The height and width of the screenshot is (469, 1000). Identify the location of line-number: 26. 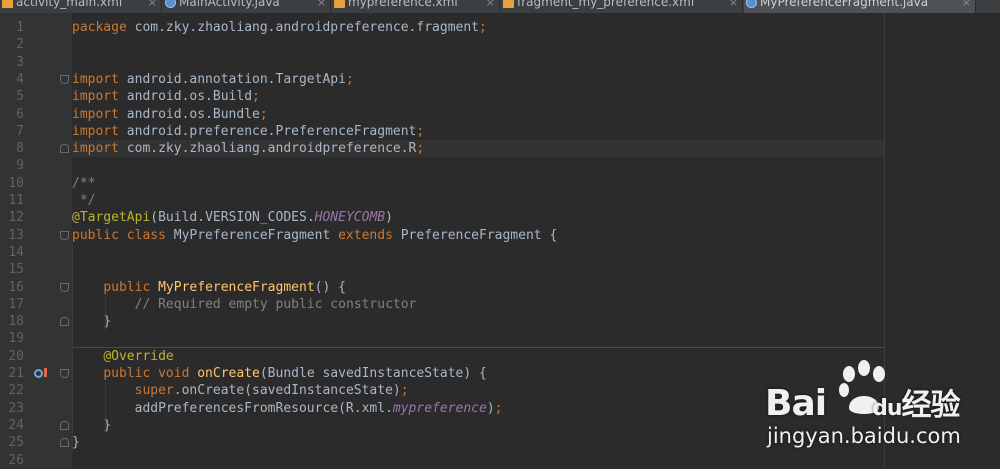
(16, 460).